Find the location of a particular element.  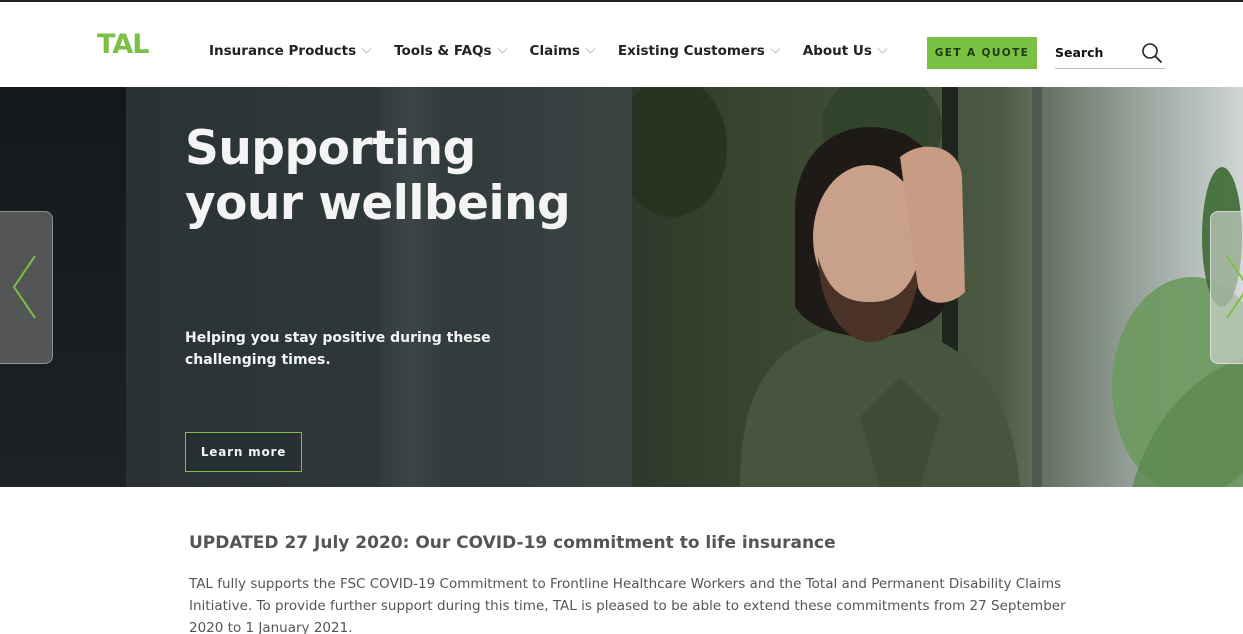

nav-item-existing-customers: Existing Customers is located at coordinates (699, 51).